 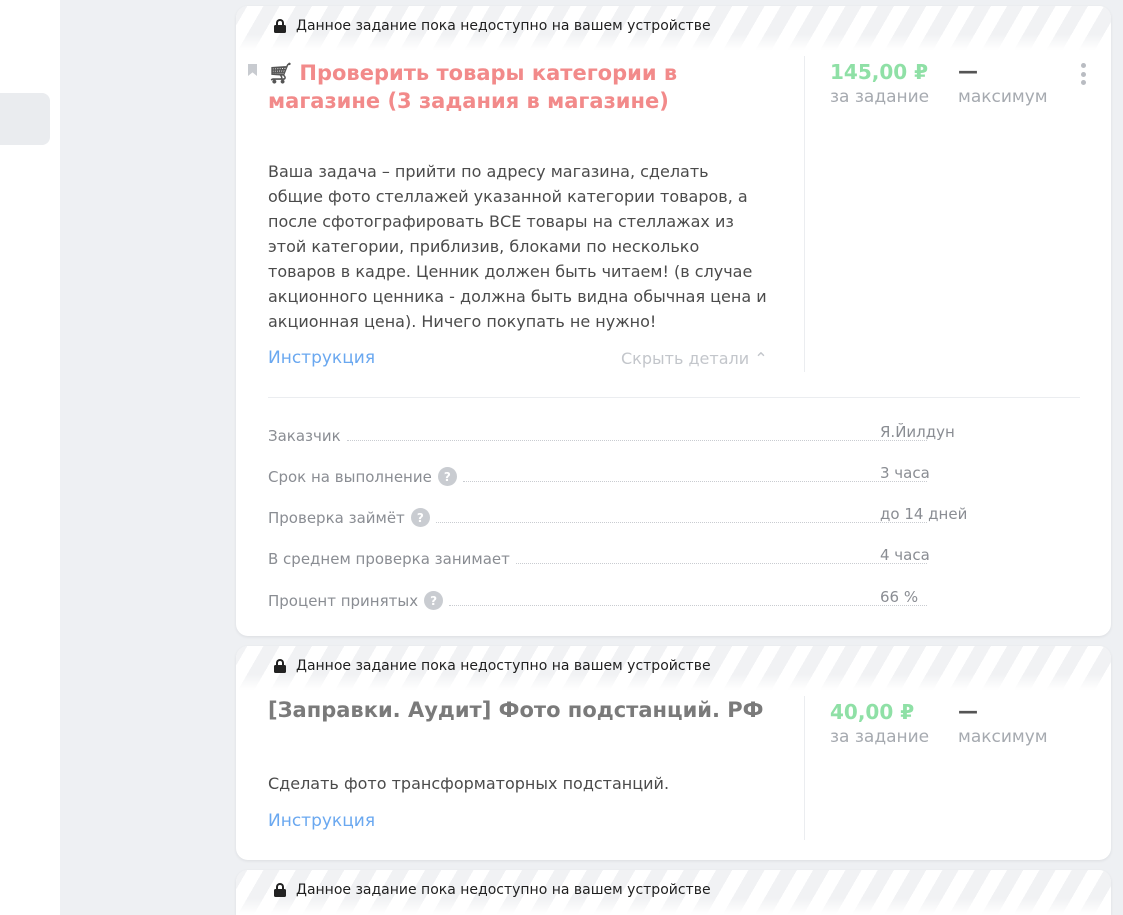 What do you see at coordinates (538, 710) in the screenshot?
I see `task-title: [Заправки. Аудит] Фото подстанций. РФ` at bounding box center [538, 710].